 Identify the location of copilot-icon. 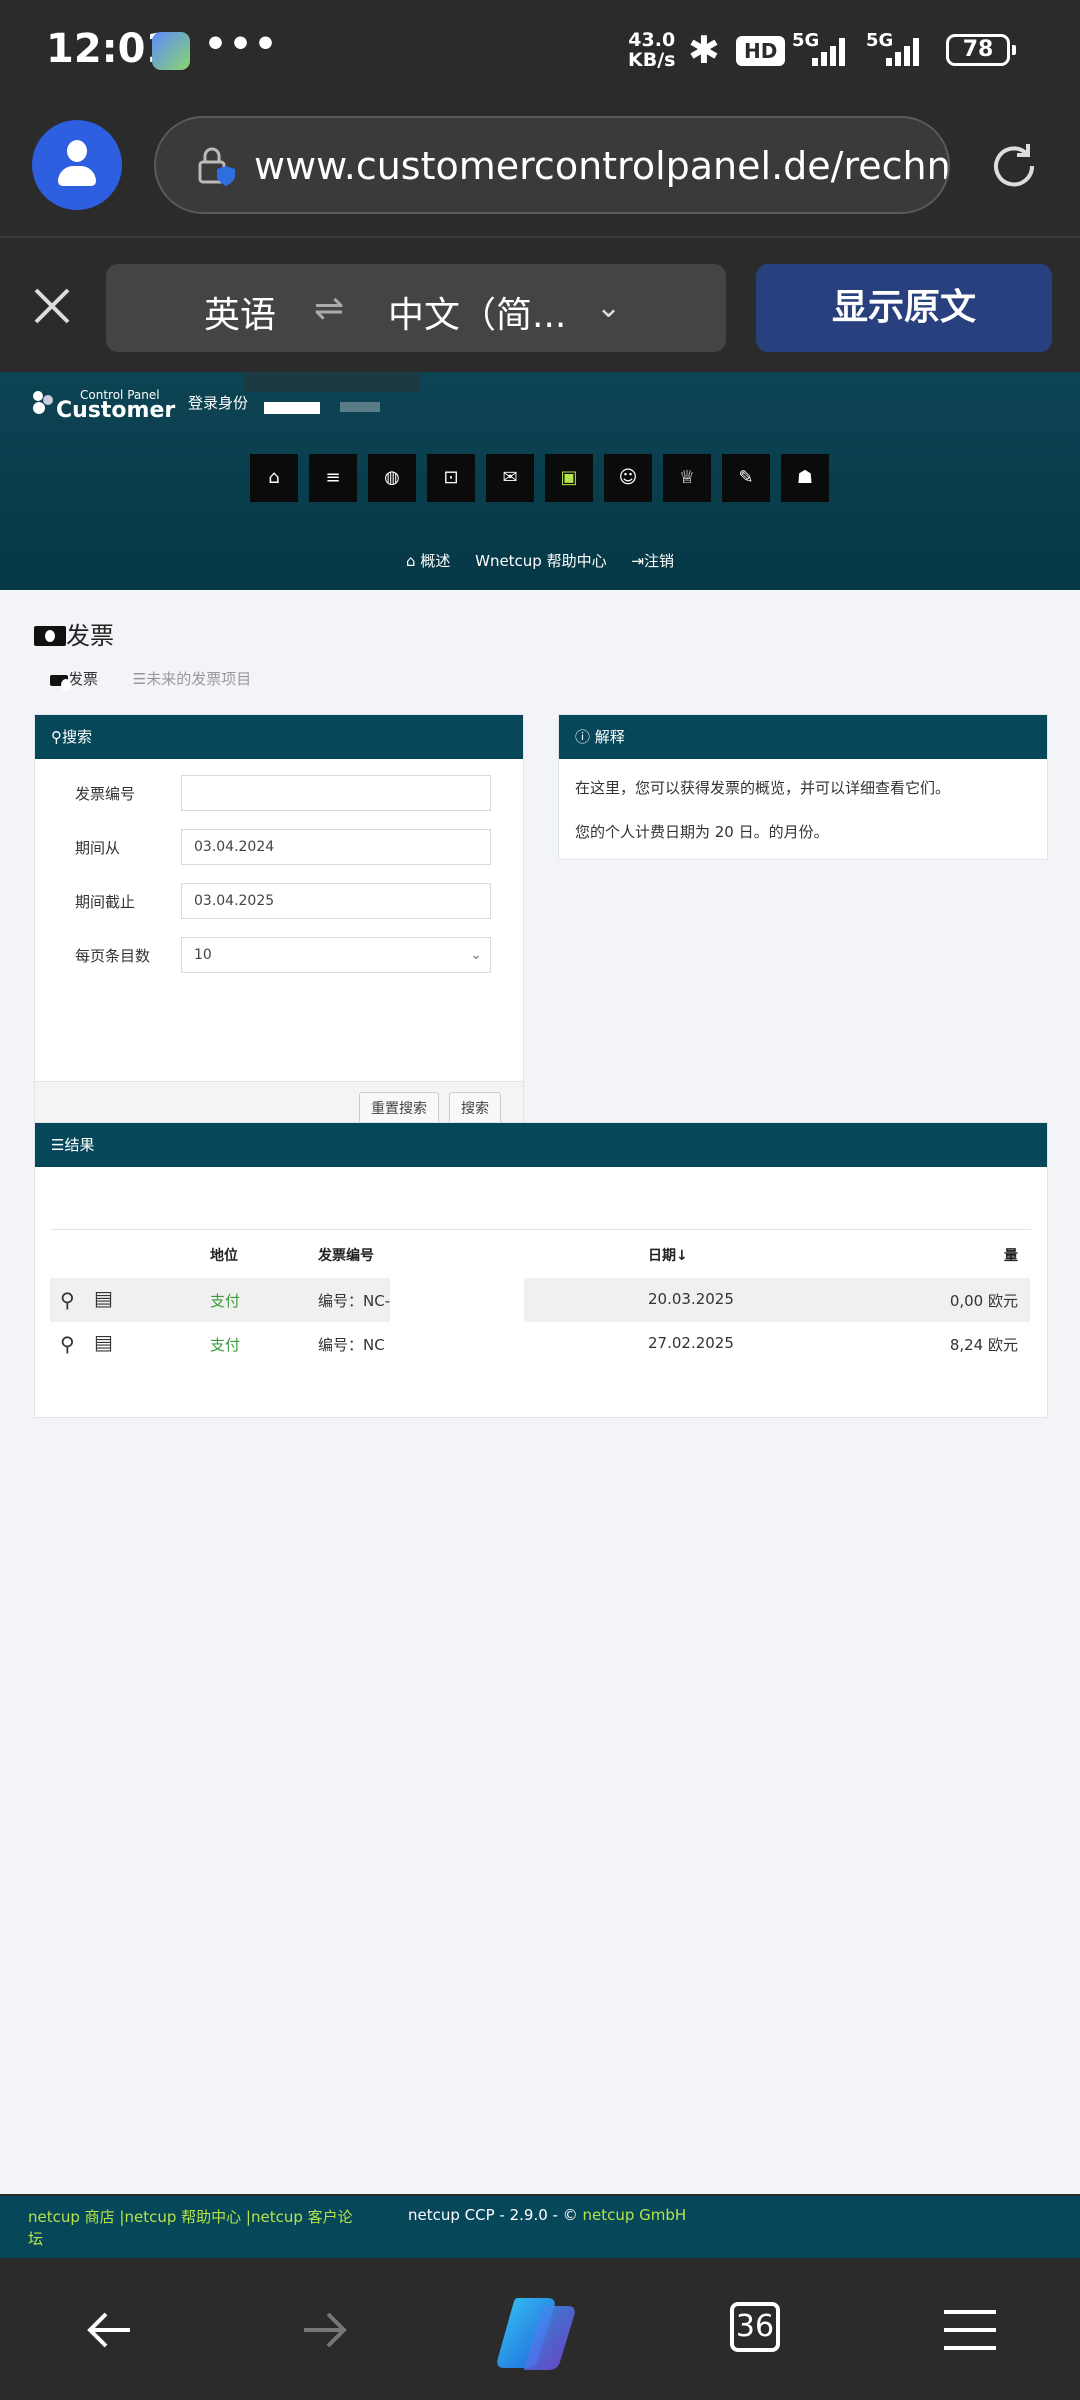
(539, 2331).